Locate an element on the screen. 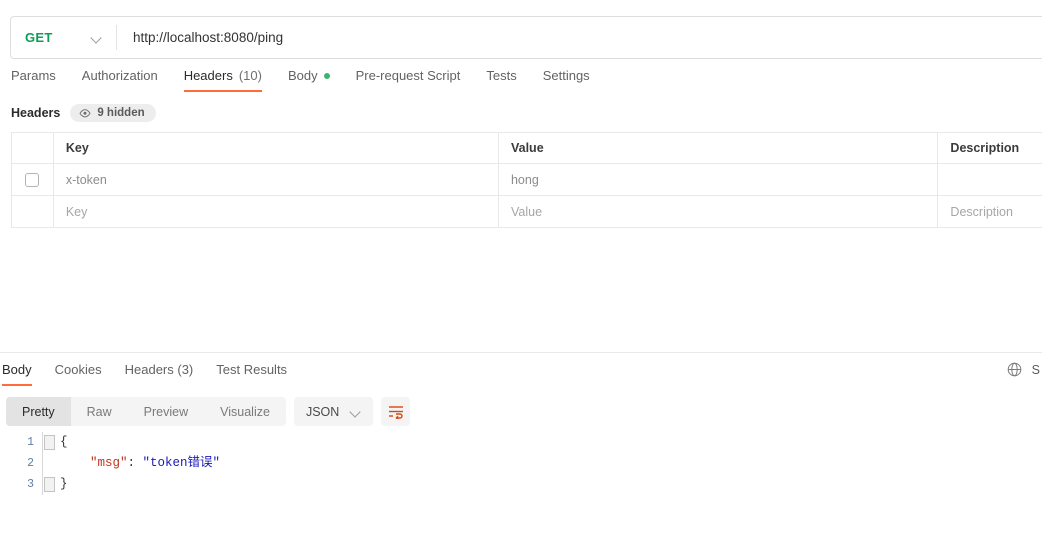 Image resolution: width=1042 pixels, height=545 pixels. format-mode-segmented-control: Pretty Raw Preview Visualize is located at coordinates (146, 411).